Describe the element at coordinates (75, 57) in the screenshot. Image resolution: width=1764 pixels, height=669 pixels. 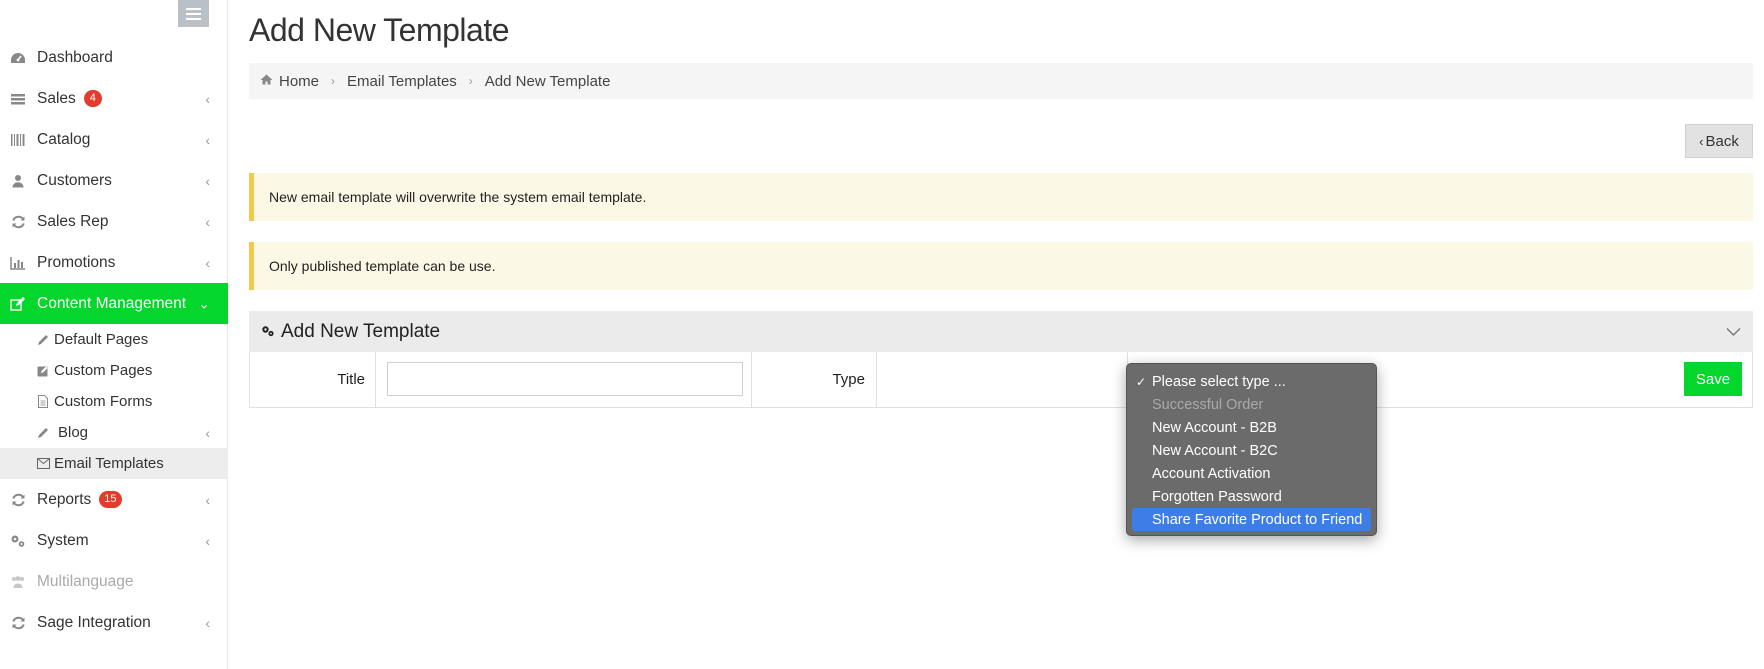
I see `sidebar-item-label: Dashboard` at that location.